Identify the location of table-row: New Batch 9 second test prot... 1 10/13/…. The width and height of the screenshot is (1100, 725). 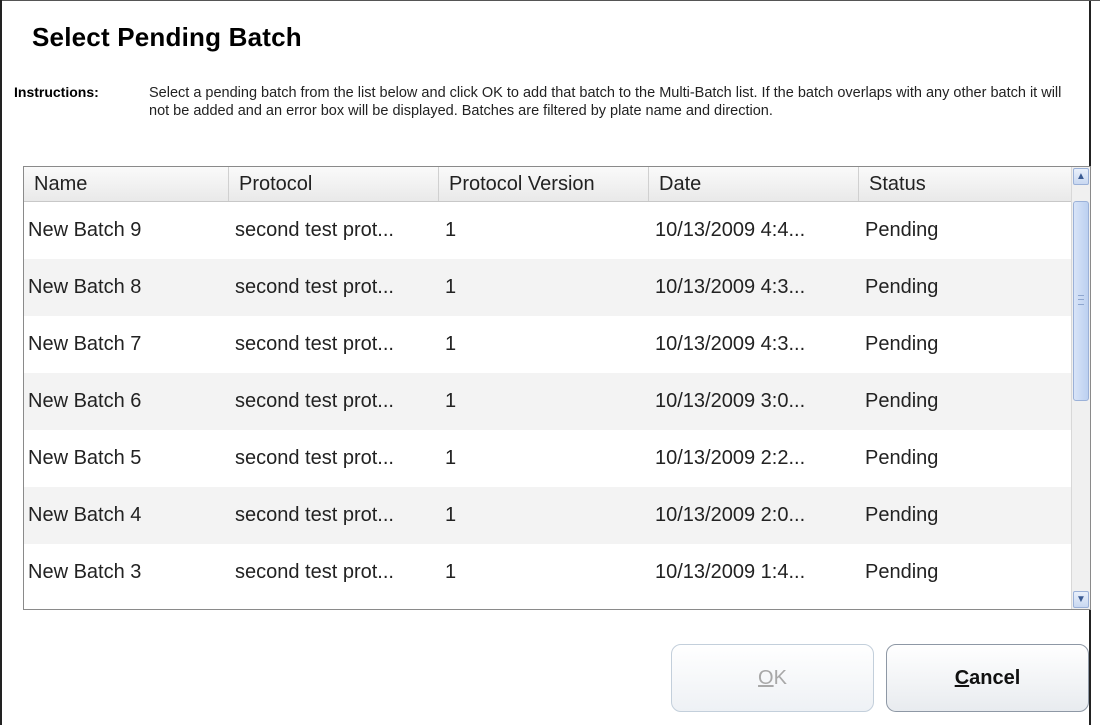
(548, 230).